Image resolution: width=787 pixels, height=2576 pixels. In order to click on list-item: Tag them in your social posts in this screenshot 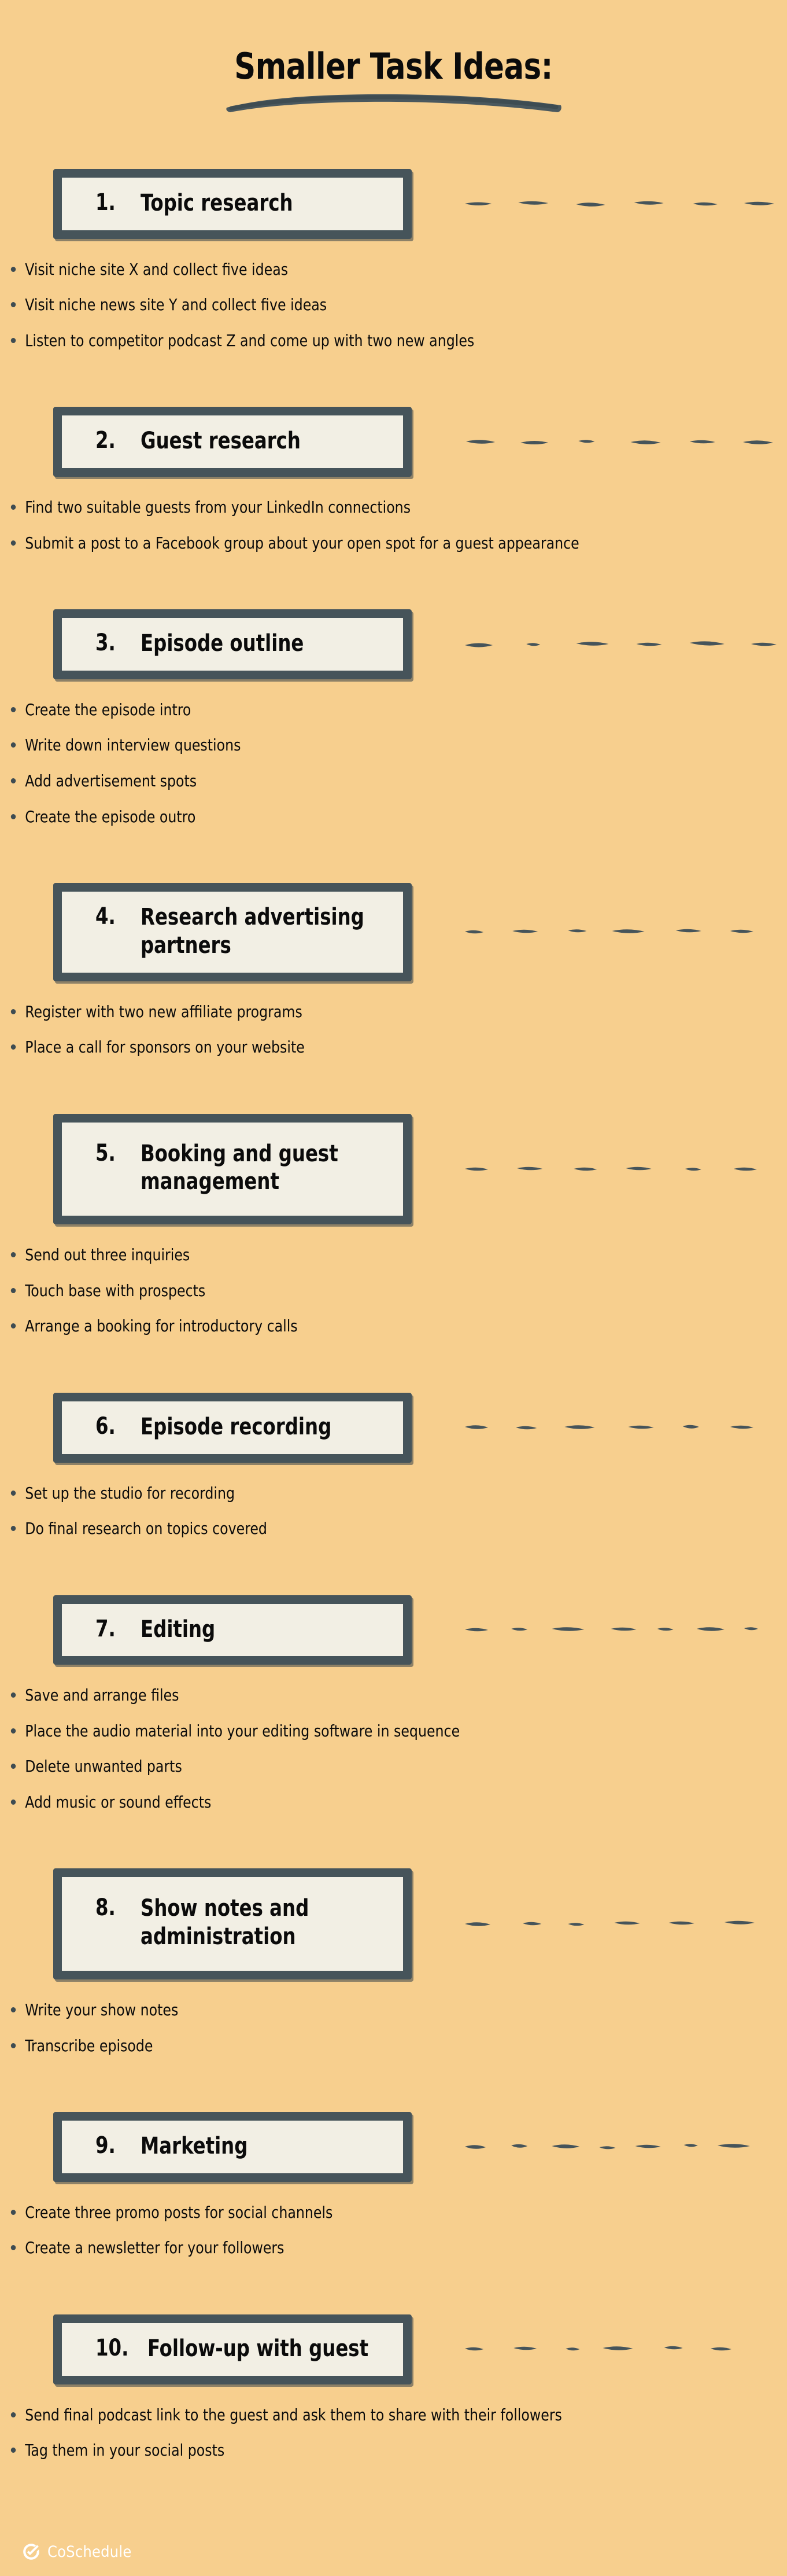, I will do `click(317, 2450)`.